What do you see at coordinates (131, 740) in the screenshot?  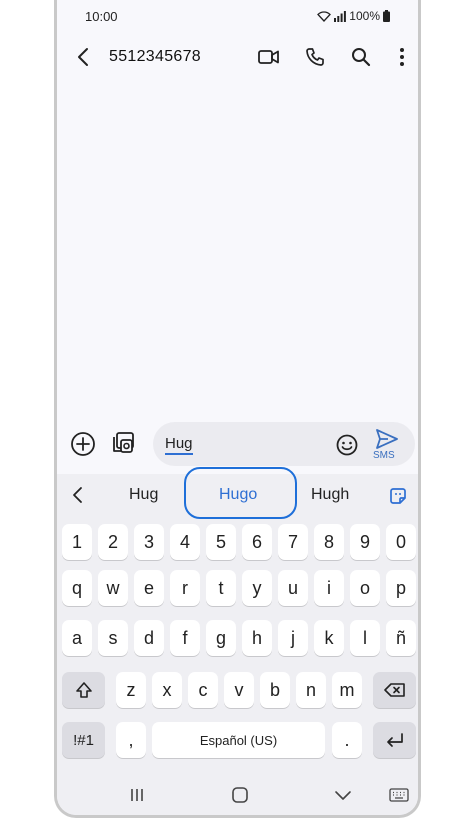 I see `comma-key: ,` at bounding box center [131, 740].